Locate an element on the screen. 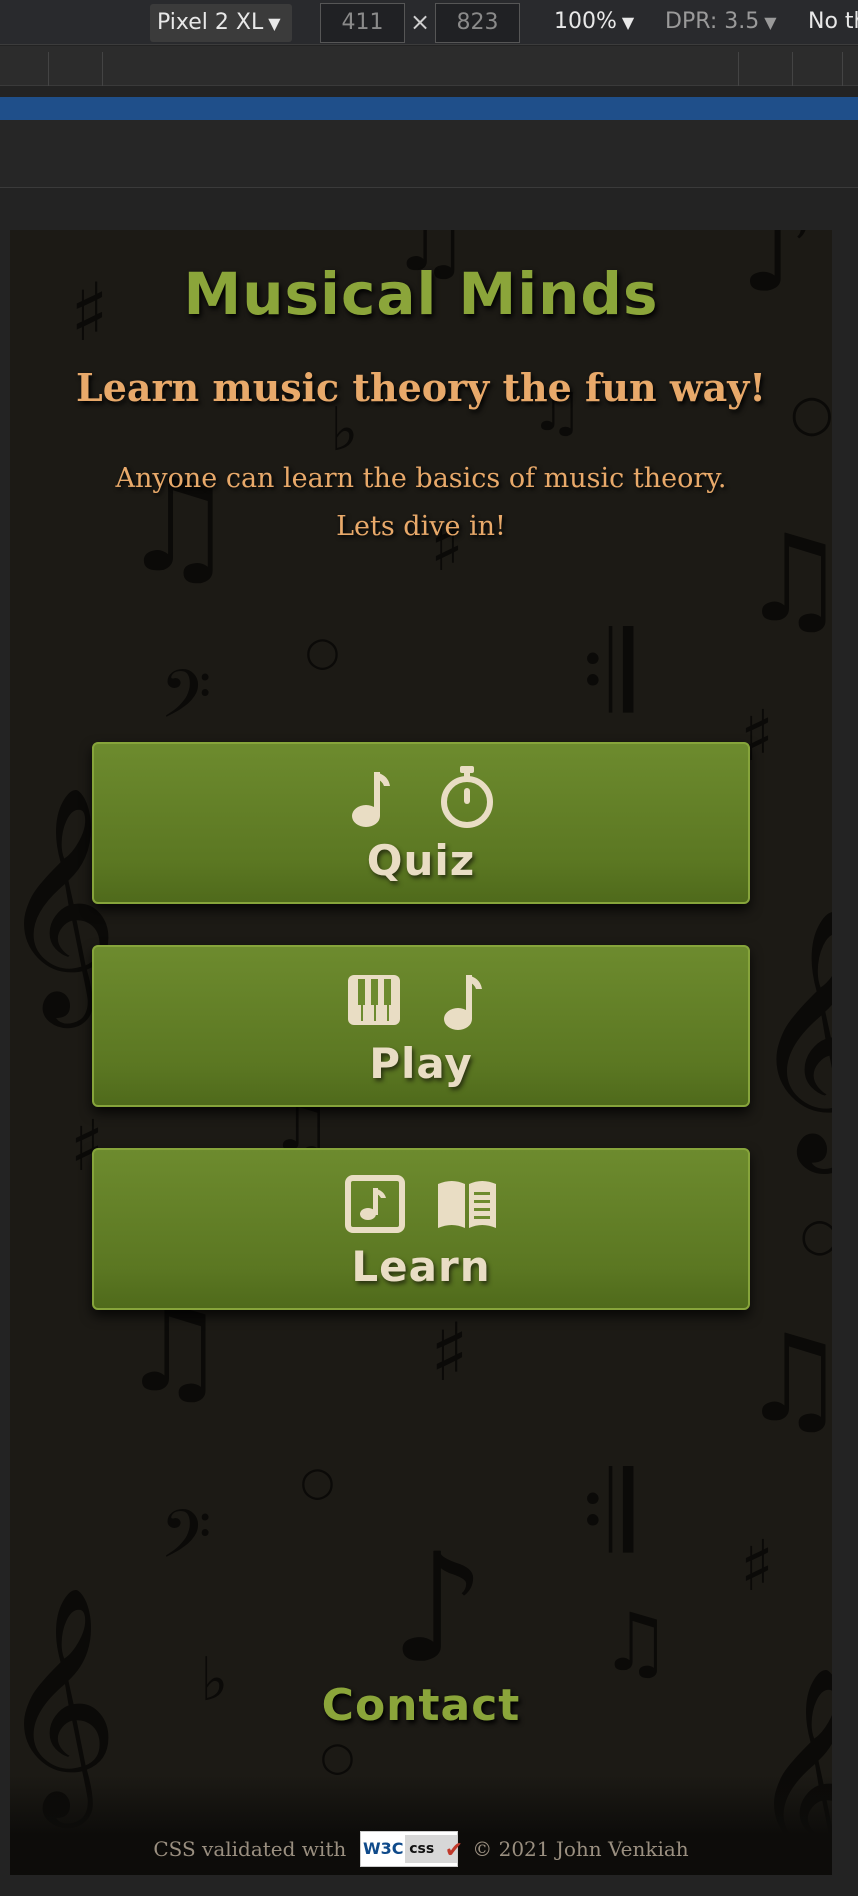  css-badge-text: css ✔ is located at coordinates (434, 1849).